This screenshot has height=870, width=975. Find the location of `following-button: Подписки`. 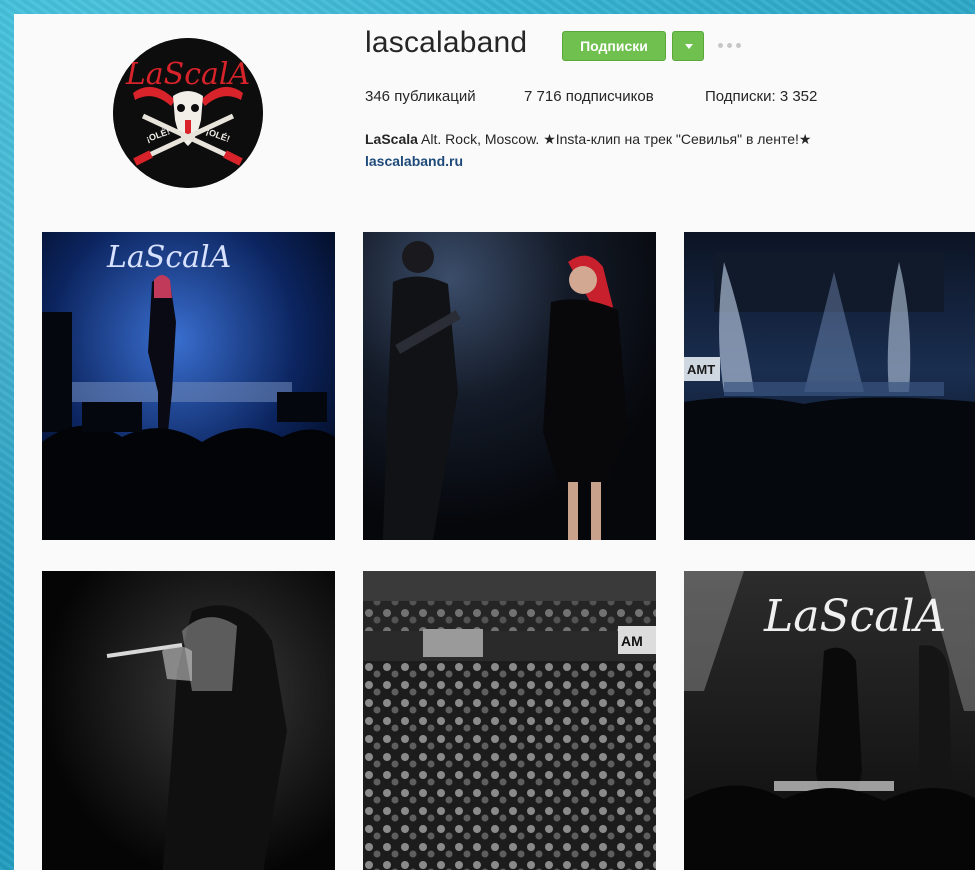

following-button: Подписки is located at coordinates (614, 46).